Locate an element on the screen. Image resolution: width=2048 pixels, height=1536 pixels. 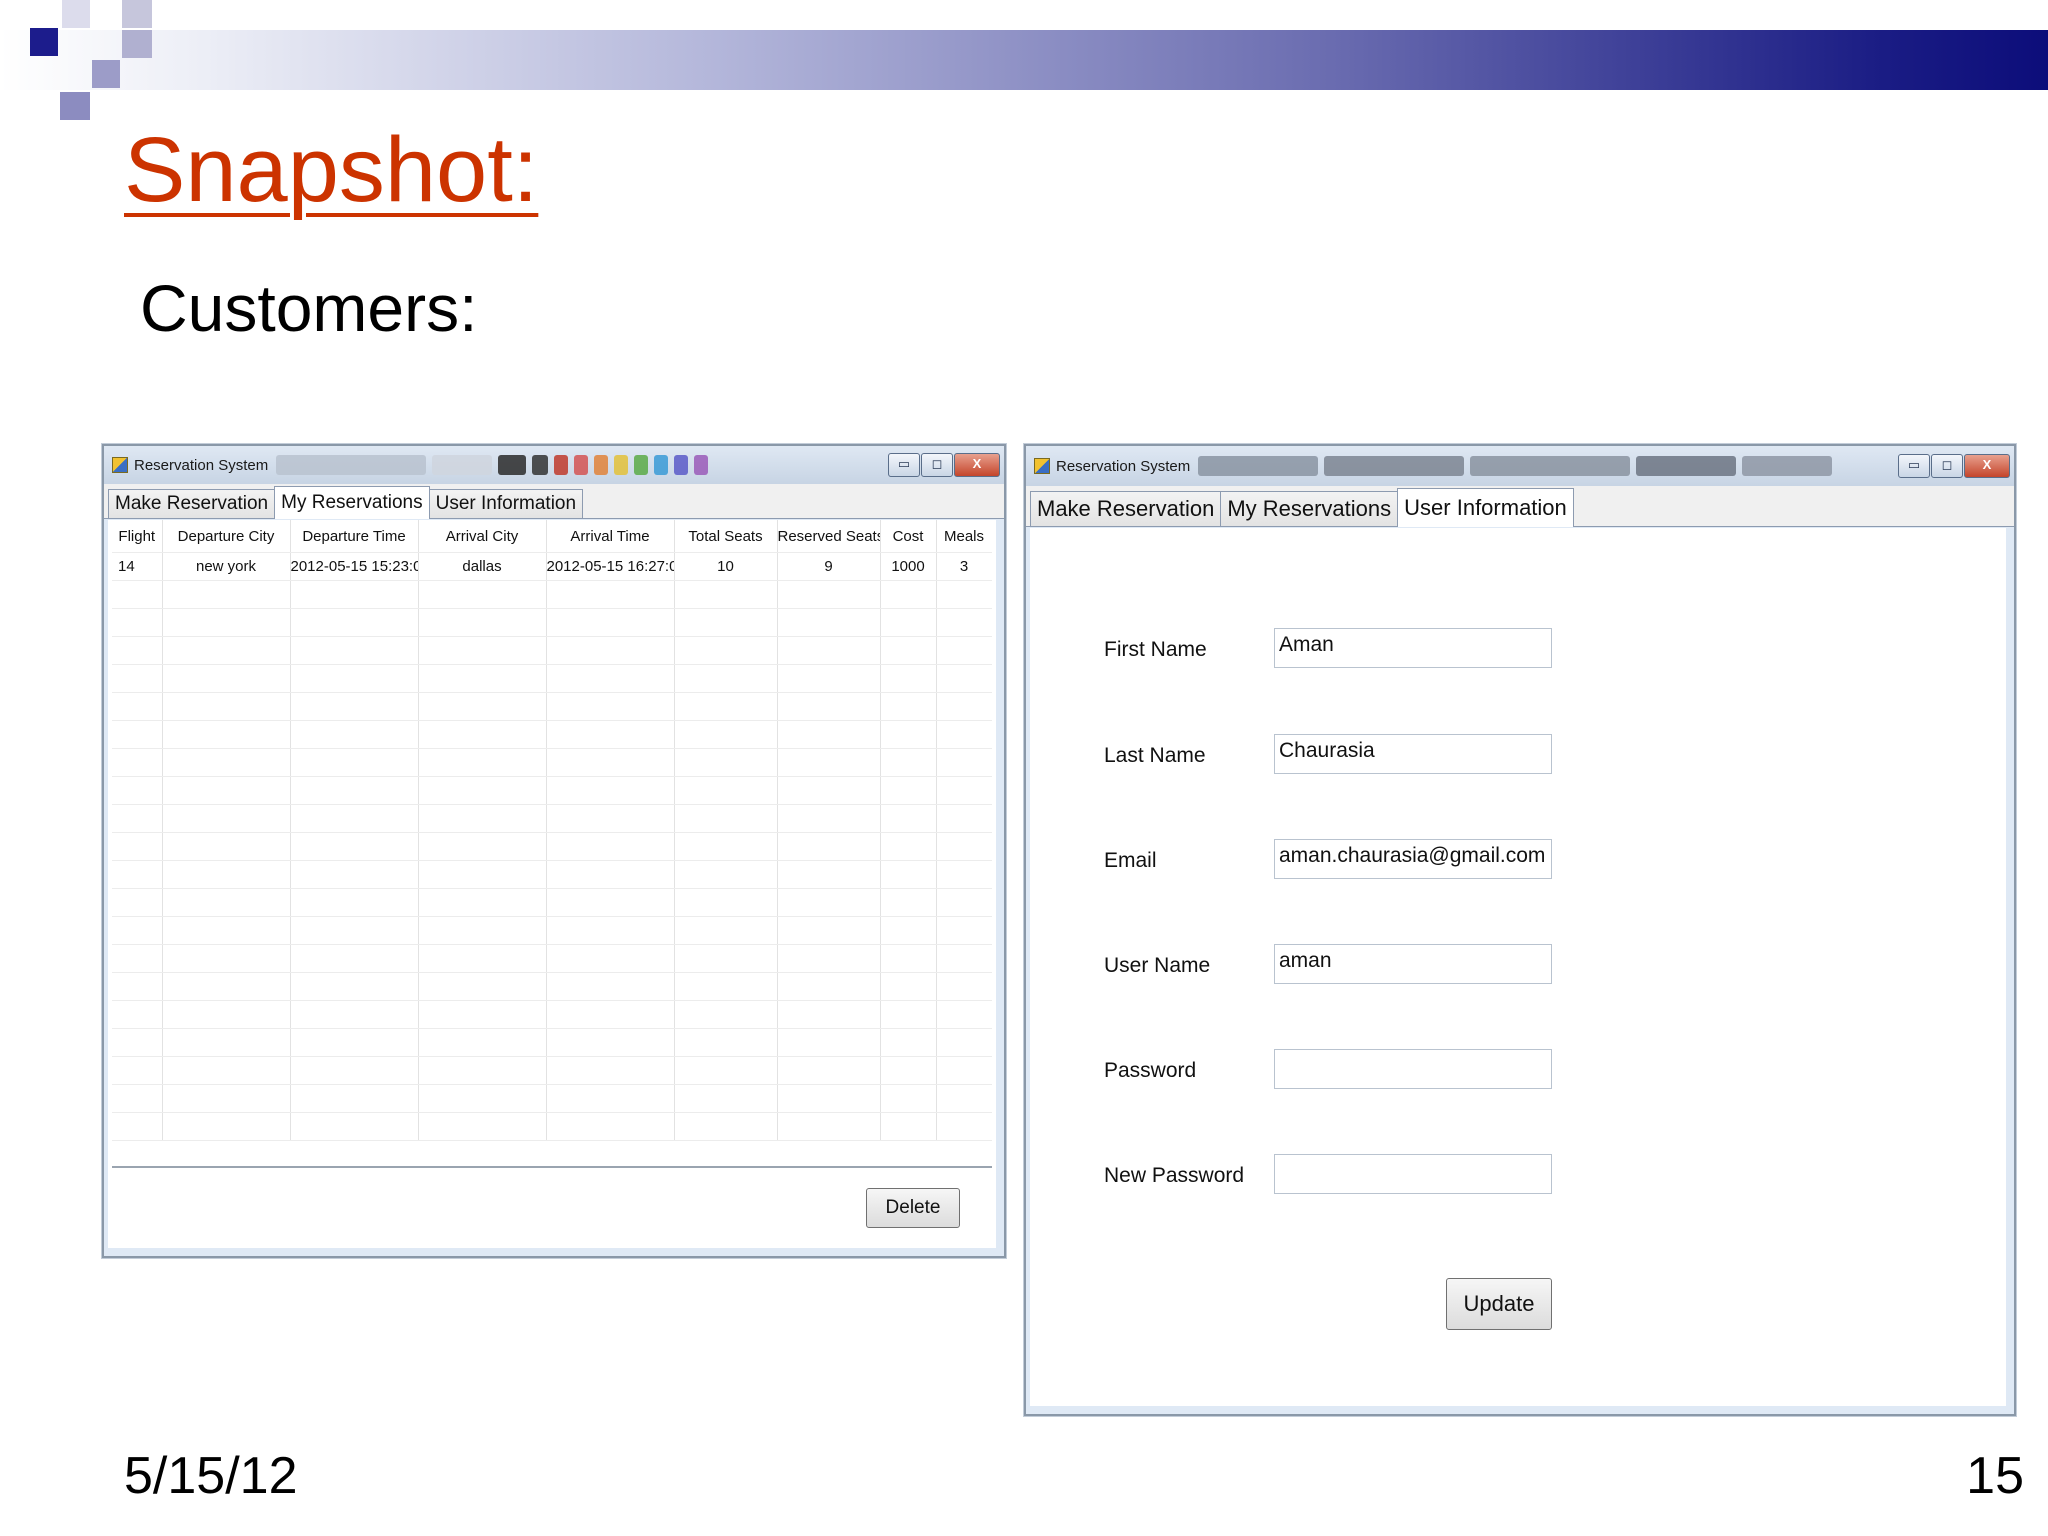
user-name-label: User Name is located at coordinates (1157, 965).